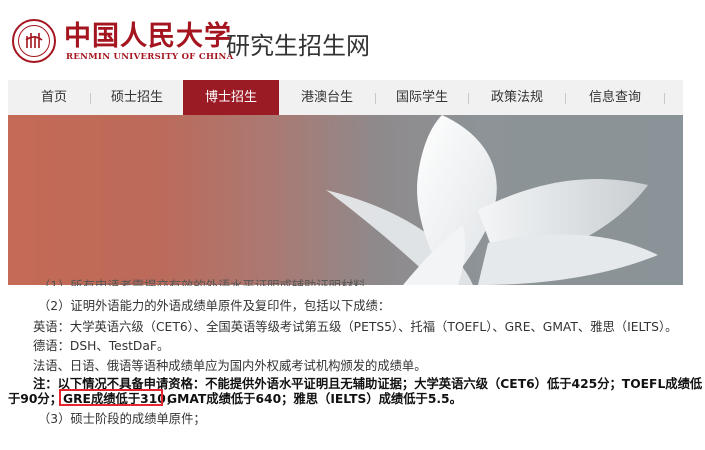 The image size is (705, 450). What do you see at coordinates (517, 97) in the screenshot?
I see `nav-item-policy: 政策法规` at bounding box center [517, 97].